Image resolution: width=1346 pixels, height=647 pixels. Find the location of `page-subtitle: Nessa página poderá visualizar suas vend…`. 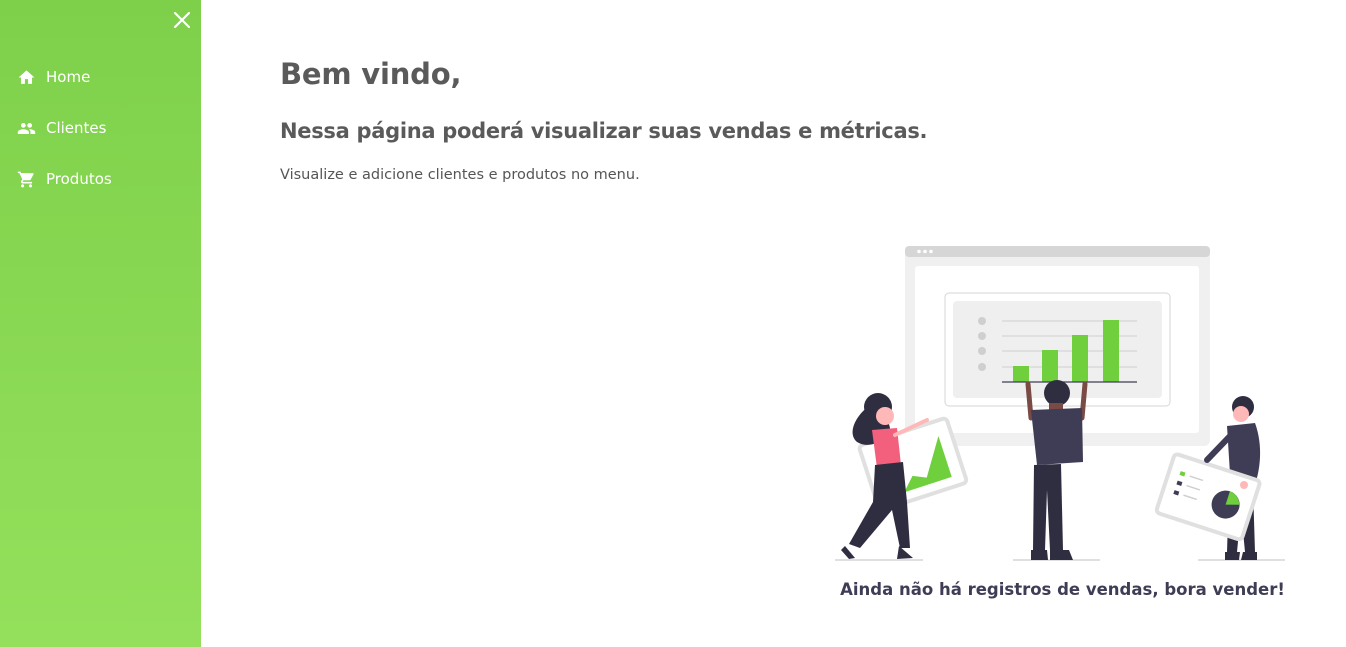

page-subtitle: Nessa página poderá visualizar suas vend… is located at coordinates (604, 131).